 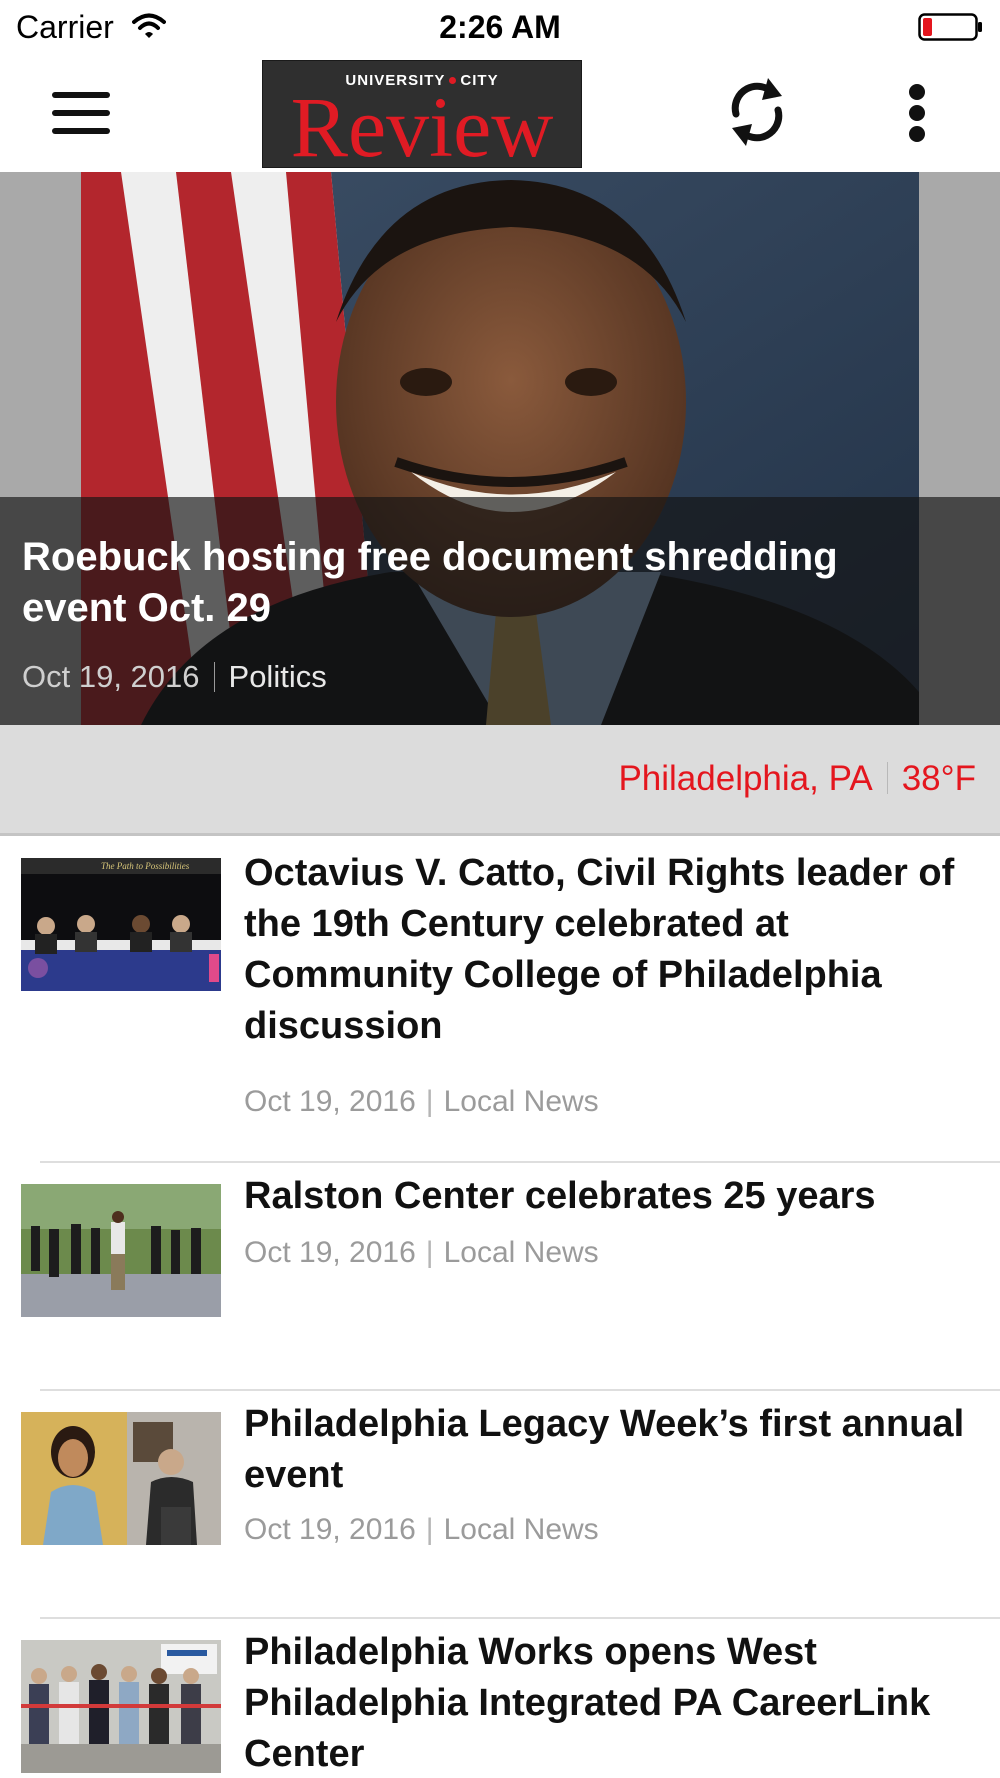 I want to click on featured-article-date: Oct 19, 2016, so click(x=111, y=676).